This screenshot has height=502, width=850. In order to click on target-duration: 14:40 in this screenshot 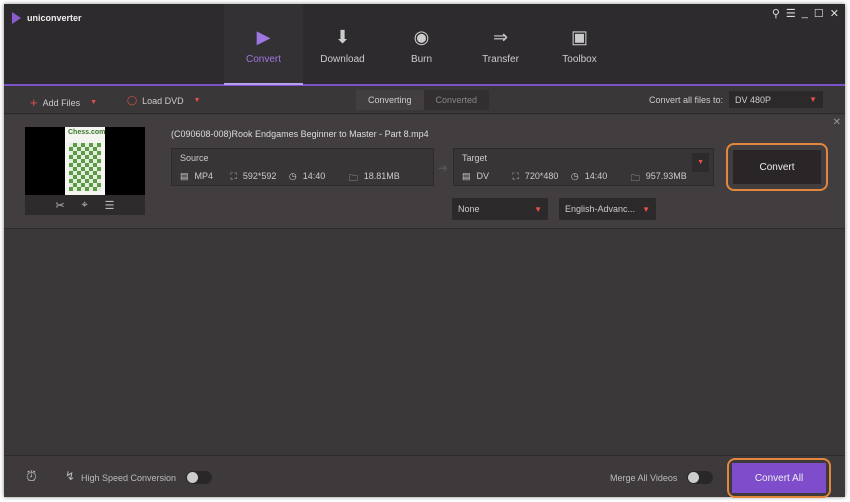, I will do `click(596, 176)`.